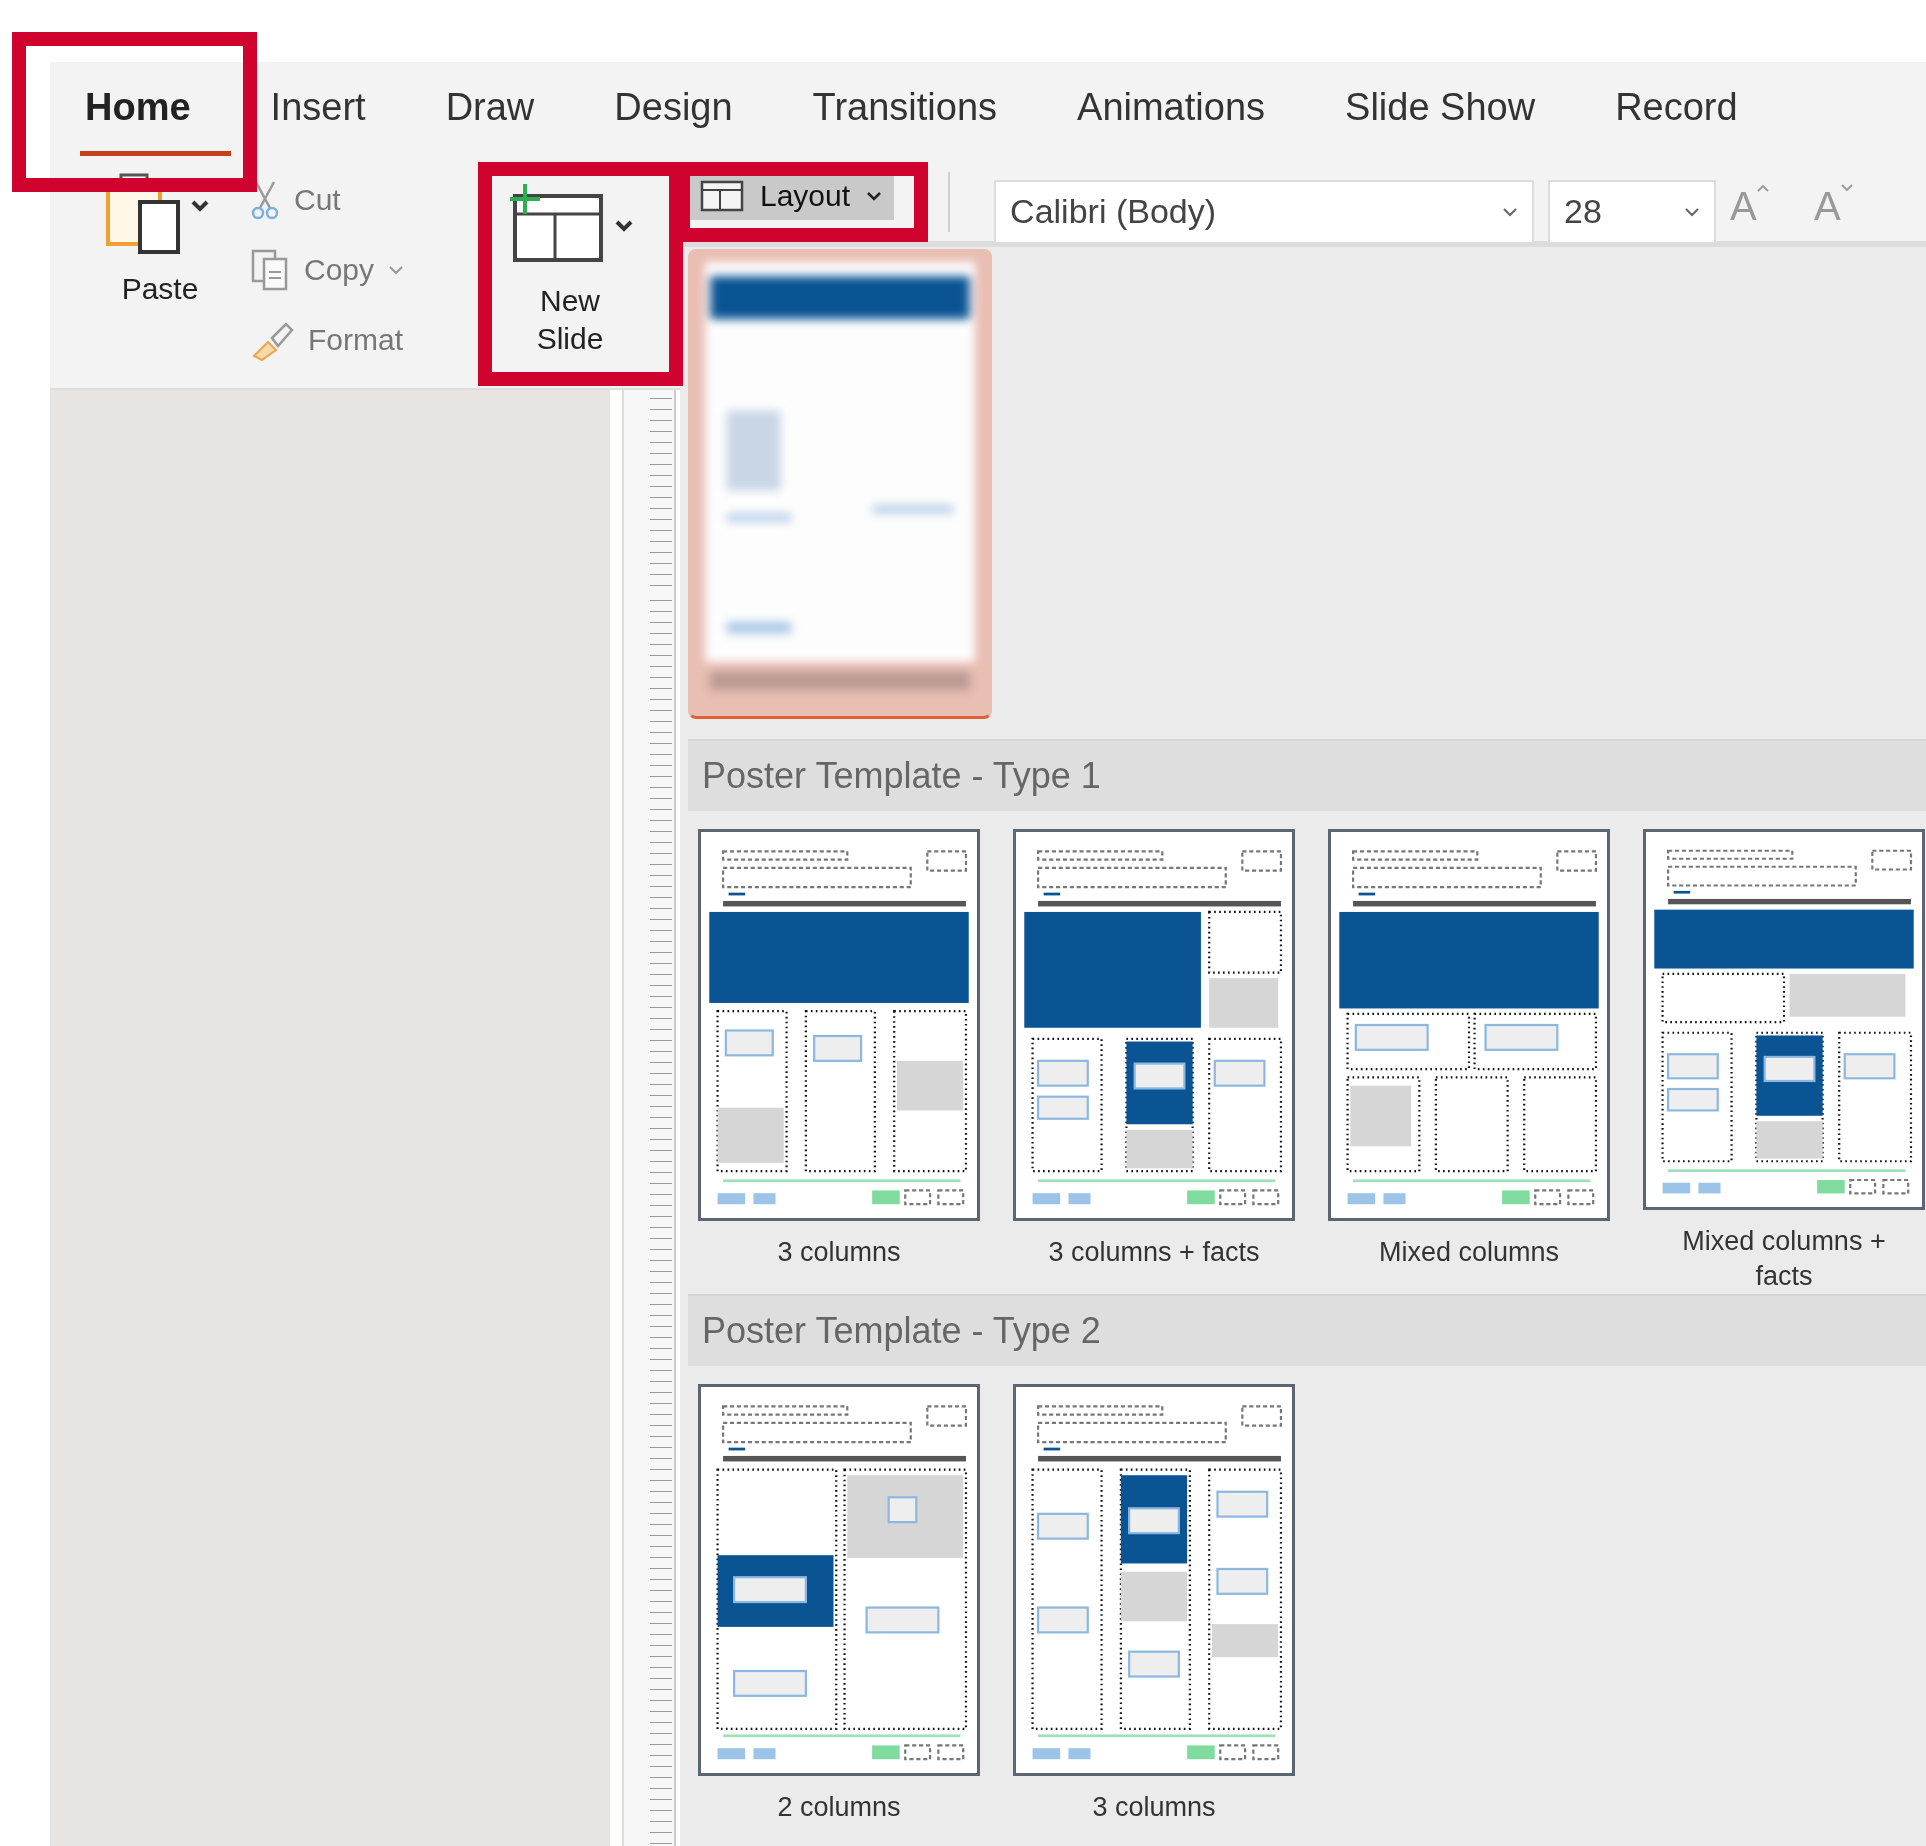 This screenshot has height=1846, width=1926. I want to click on section-header: Poster Template - Type 2, so click(1307, 1330).